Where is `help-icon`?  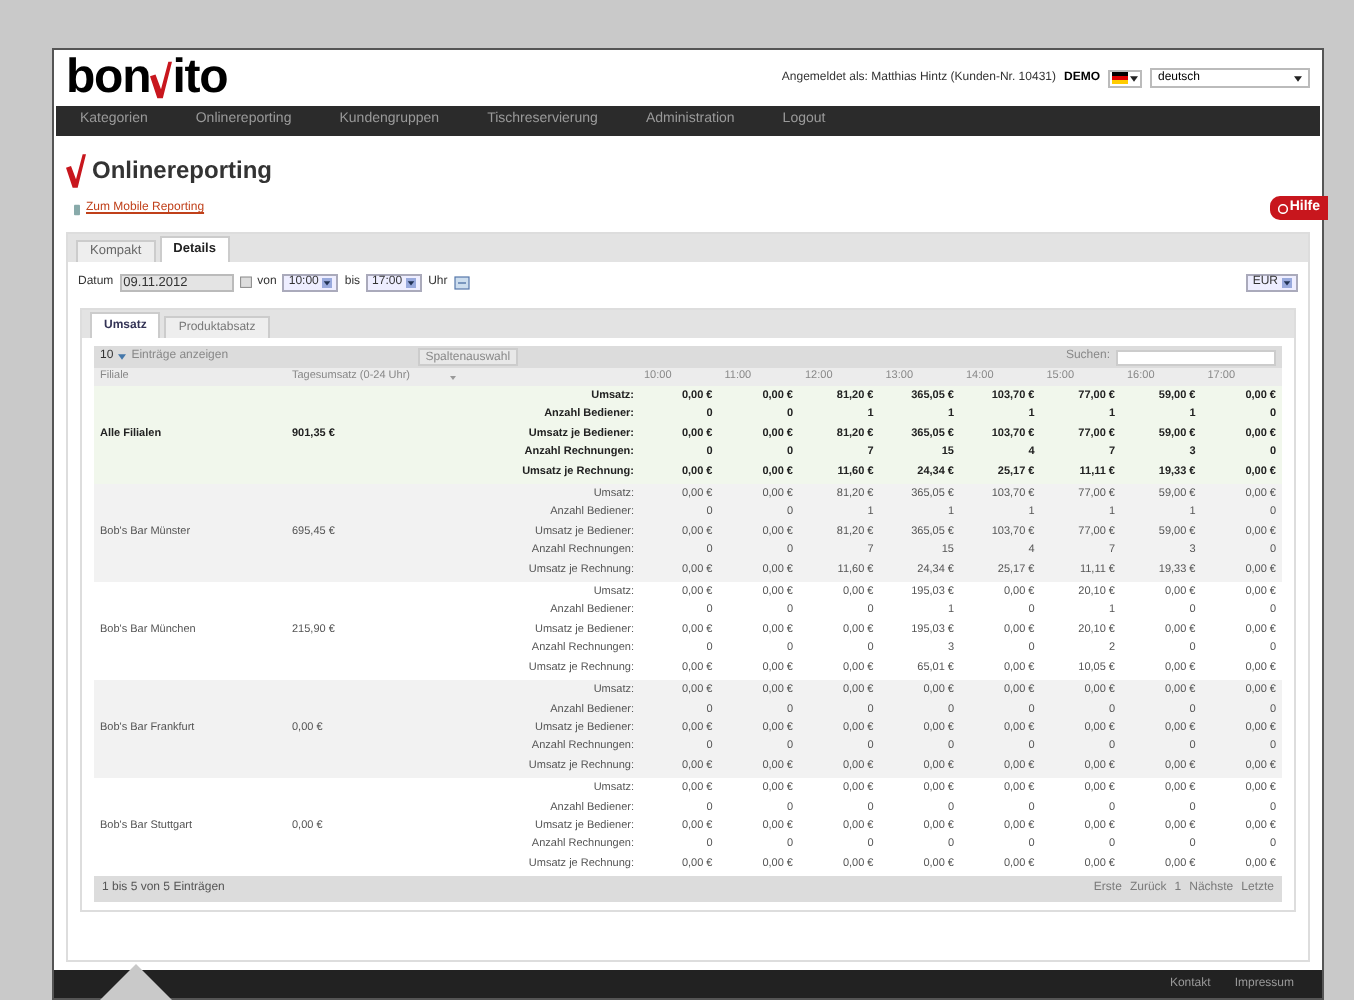
help-icon is located at coordinates (1282, 208).